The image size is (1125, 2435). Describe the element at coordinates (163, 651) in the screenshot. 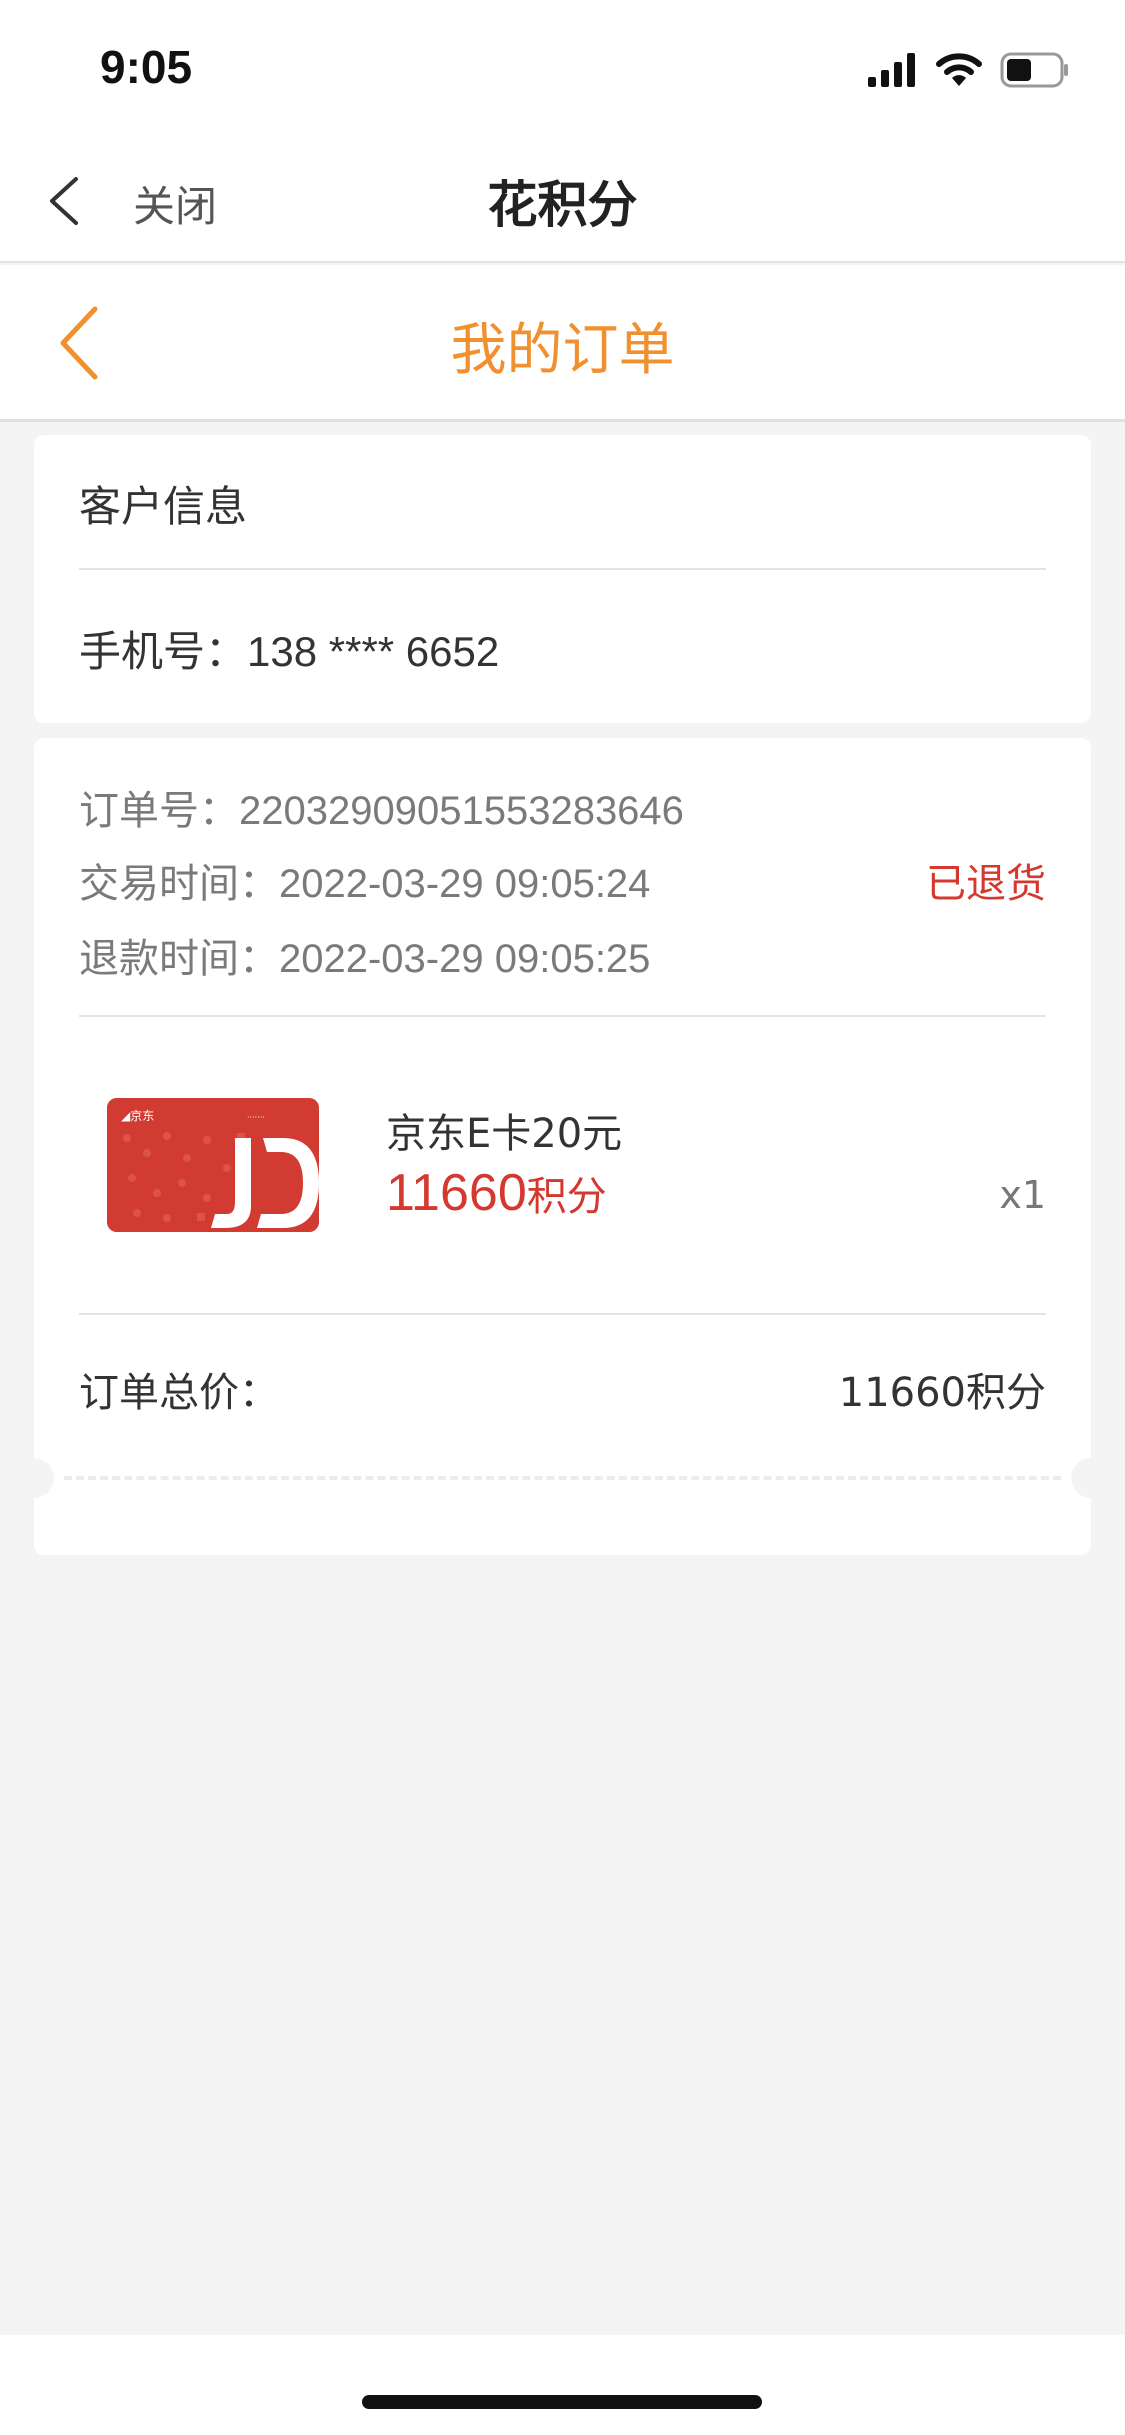

I see `phone-label: 手机号：` at that location.